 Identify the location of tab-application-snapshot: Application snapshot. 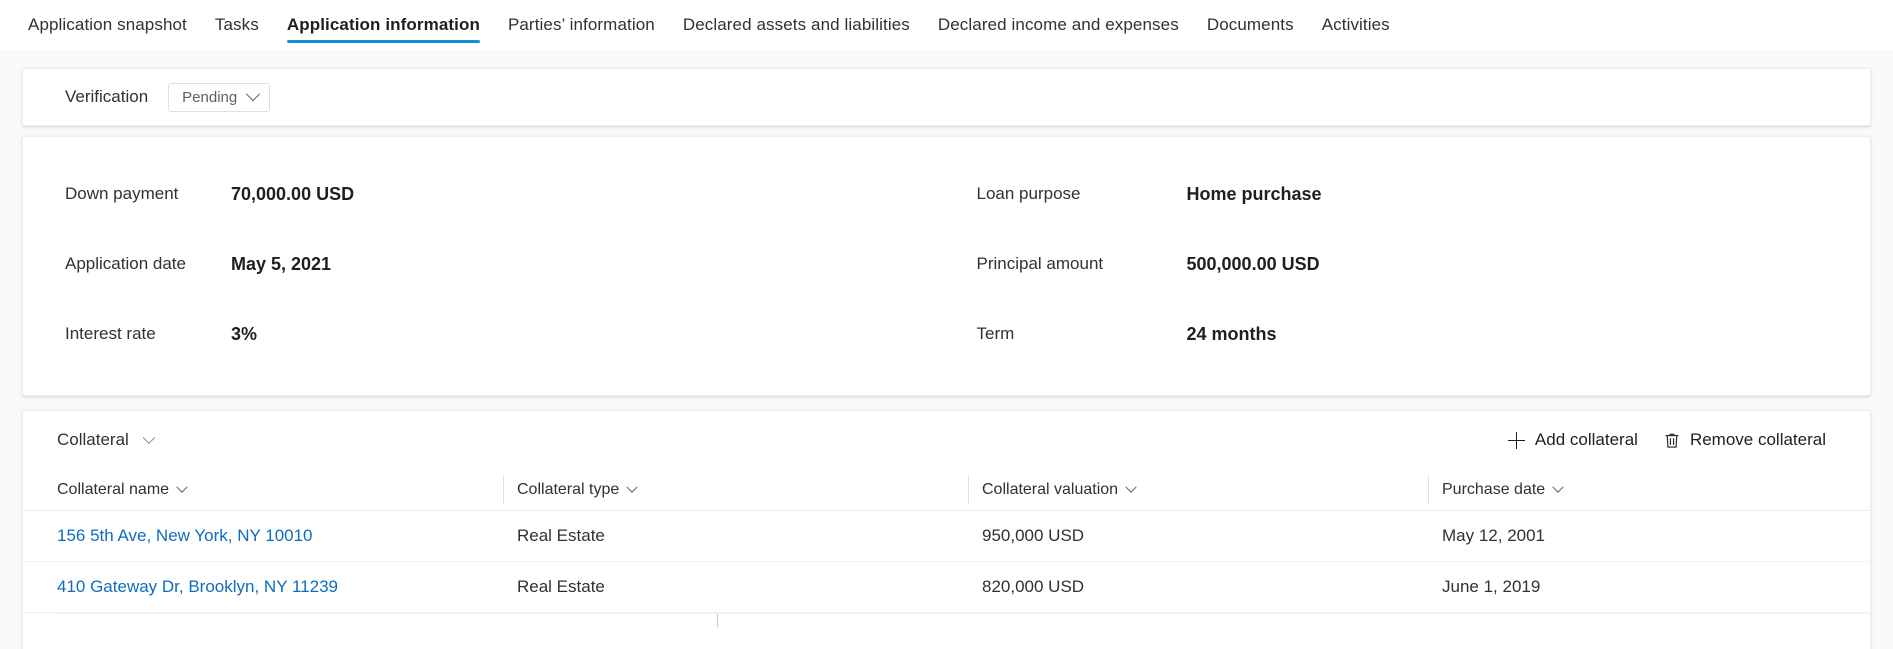
(107, 24).